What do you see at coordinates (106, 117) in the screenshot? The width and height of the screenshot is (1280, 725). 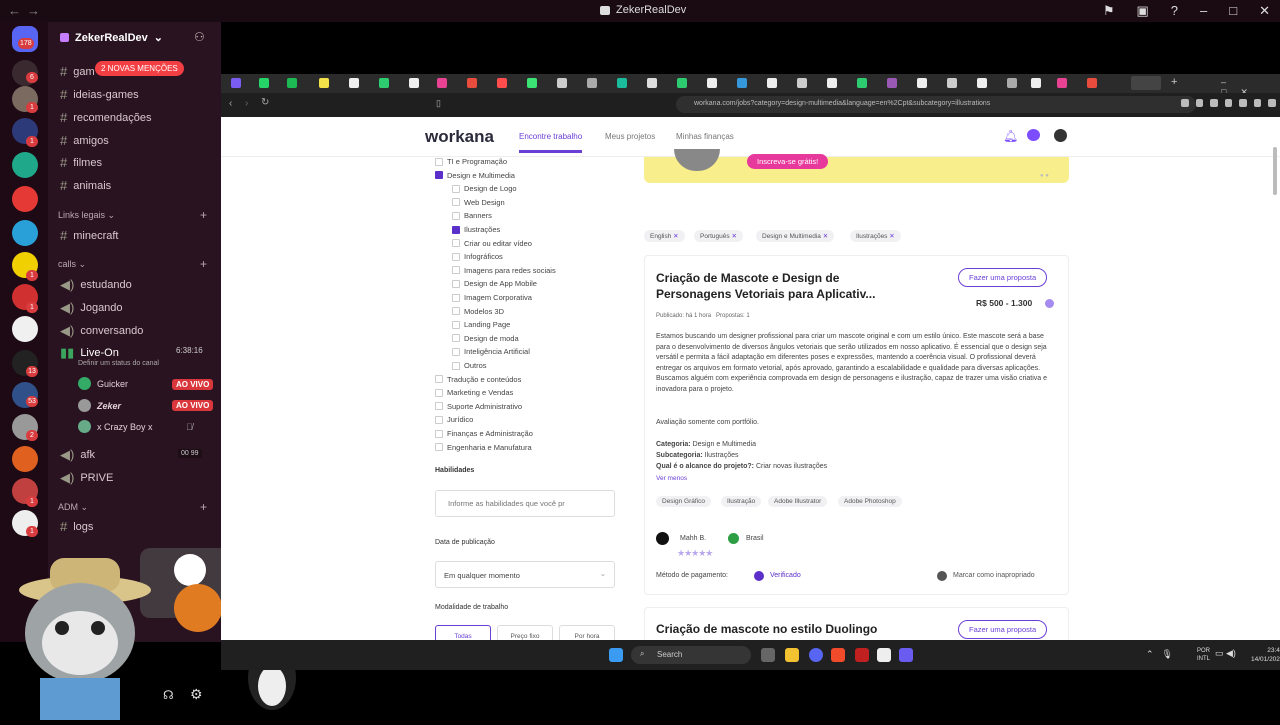 I see `channel-item: # recomendações` at bounding box center [106, 117].